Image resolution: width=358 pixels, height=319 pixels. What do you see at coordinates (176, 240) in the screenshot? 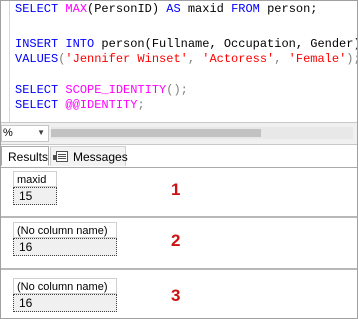
I see `annotation-number: 2` at bounding box center [176, 240].